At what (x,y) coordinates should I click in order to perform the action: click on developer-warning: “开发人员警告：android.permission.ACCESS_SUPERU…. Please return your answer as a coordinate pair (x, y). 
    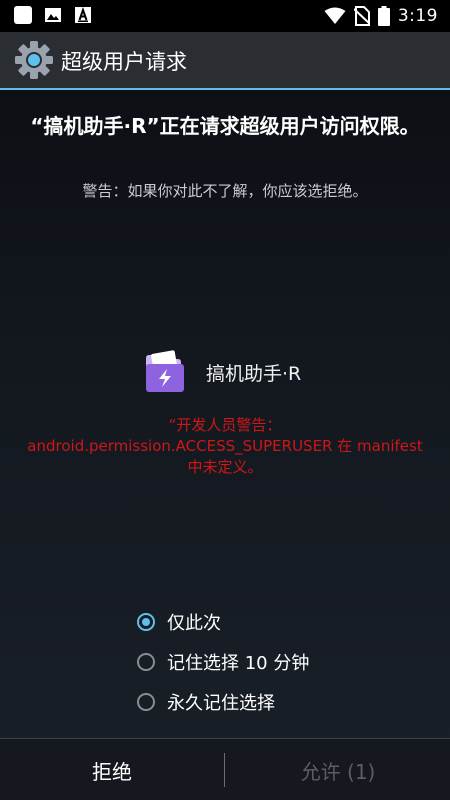
    Looking at the image, I should click on (225, 446).